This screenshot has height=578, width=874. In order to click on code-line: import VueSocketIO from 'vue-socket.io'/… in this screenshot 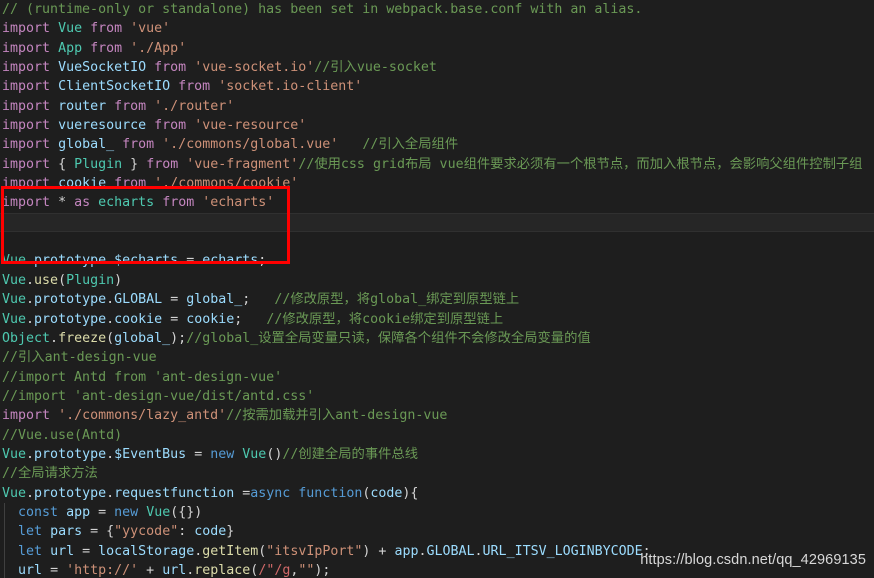, I will do `click(437, 67)`.